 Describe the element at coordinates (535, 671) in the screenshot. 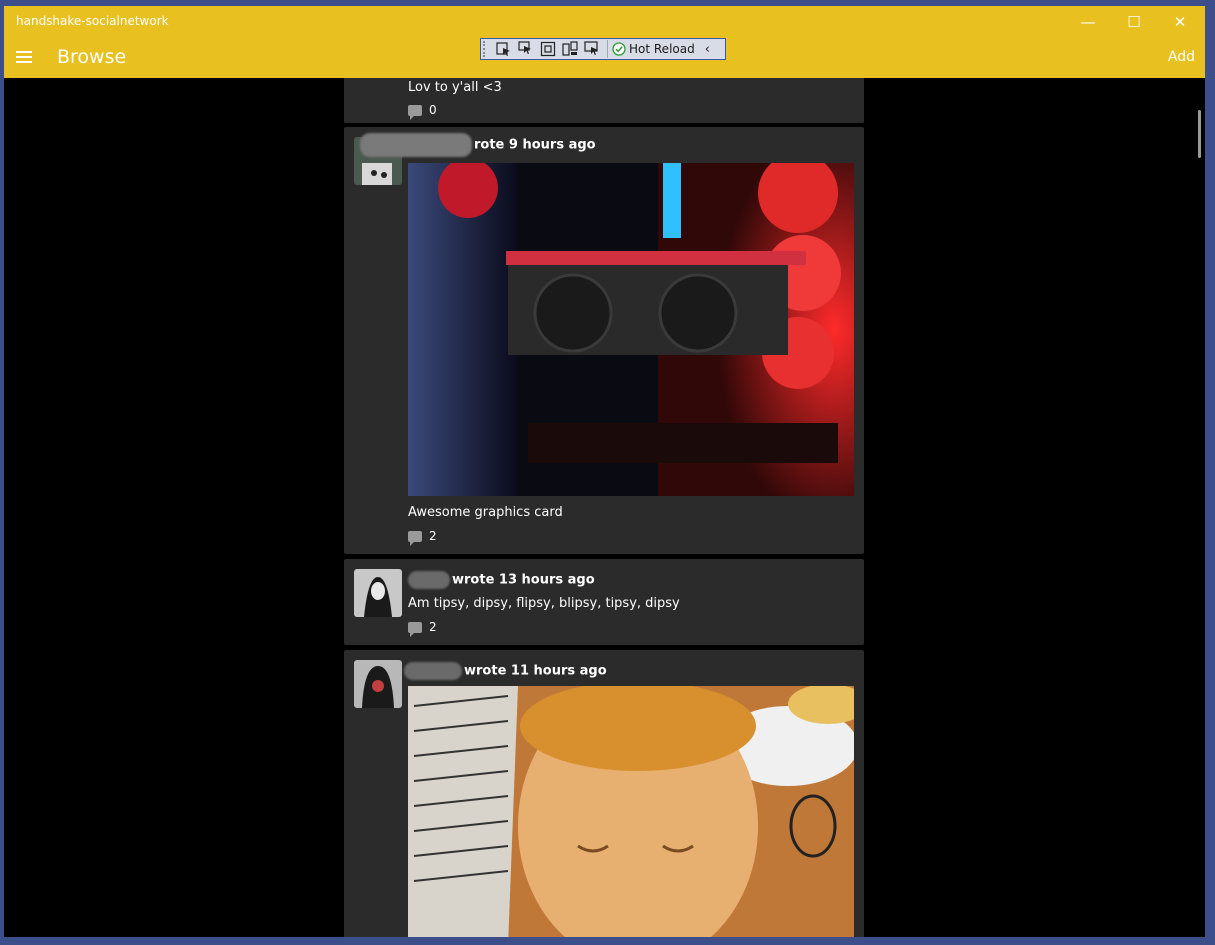

I see `post-meta: wrote 11 hours ago` at that location.